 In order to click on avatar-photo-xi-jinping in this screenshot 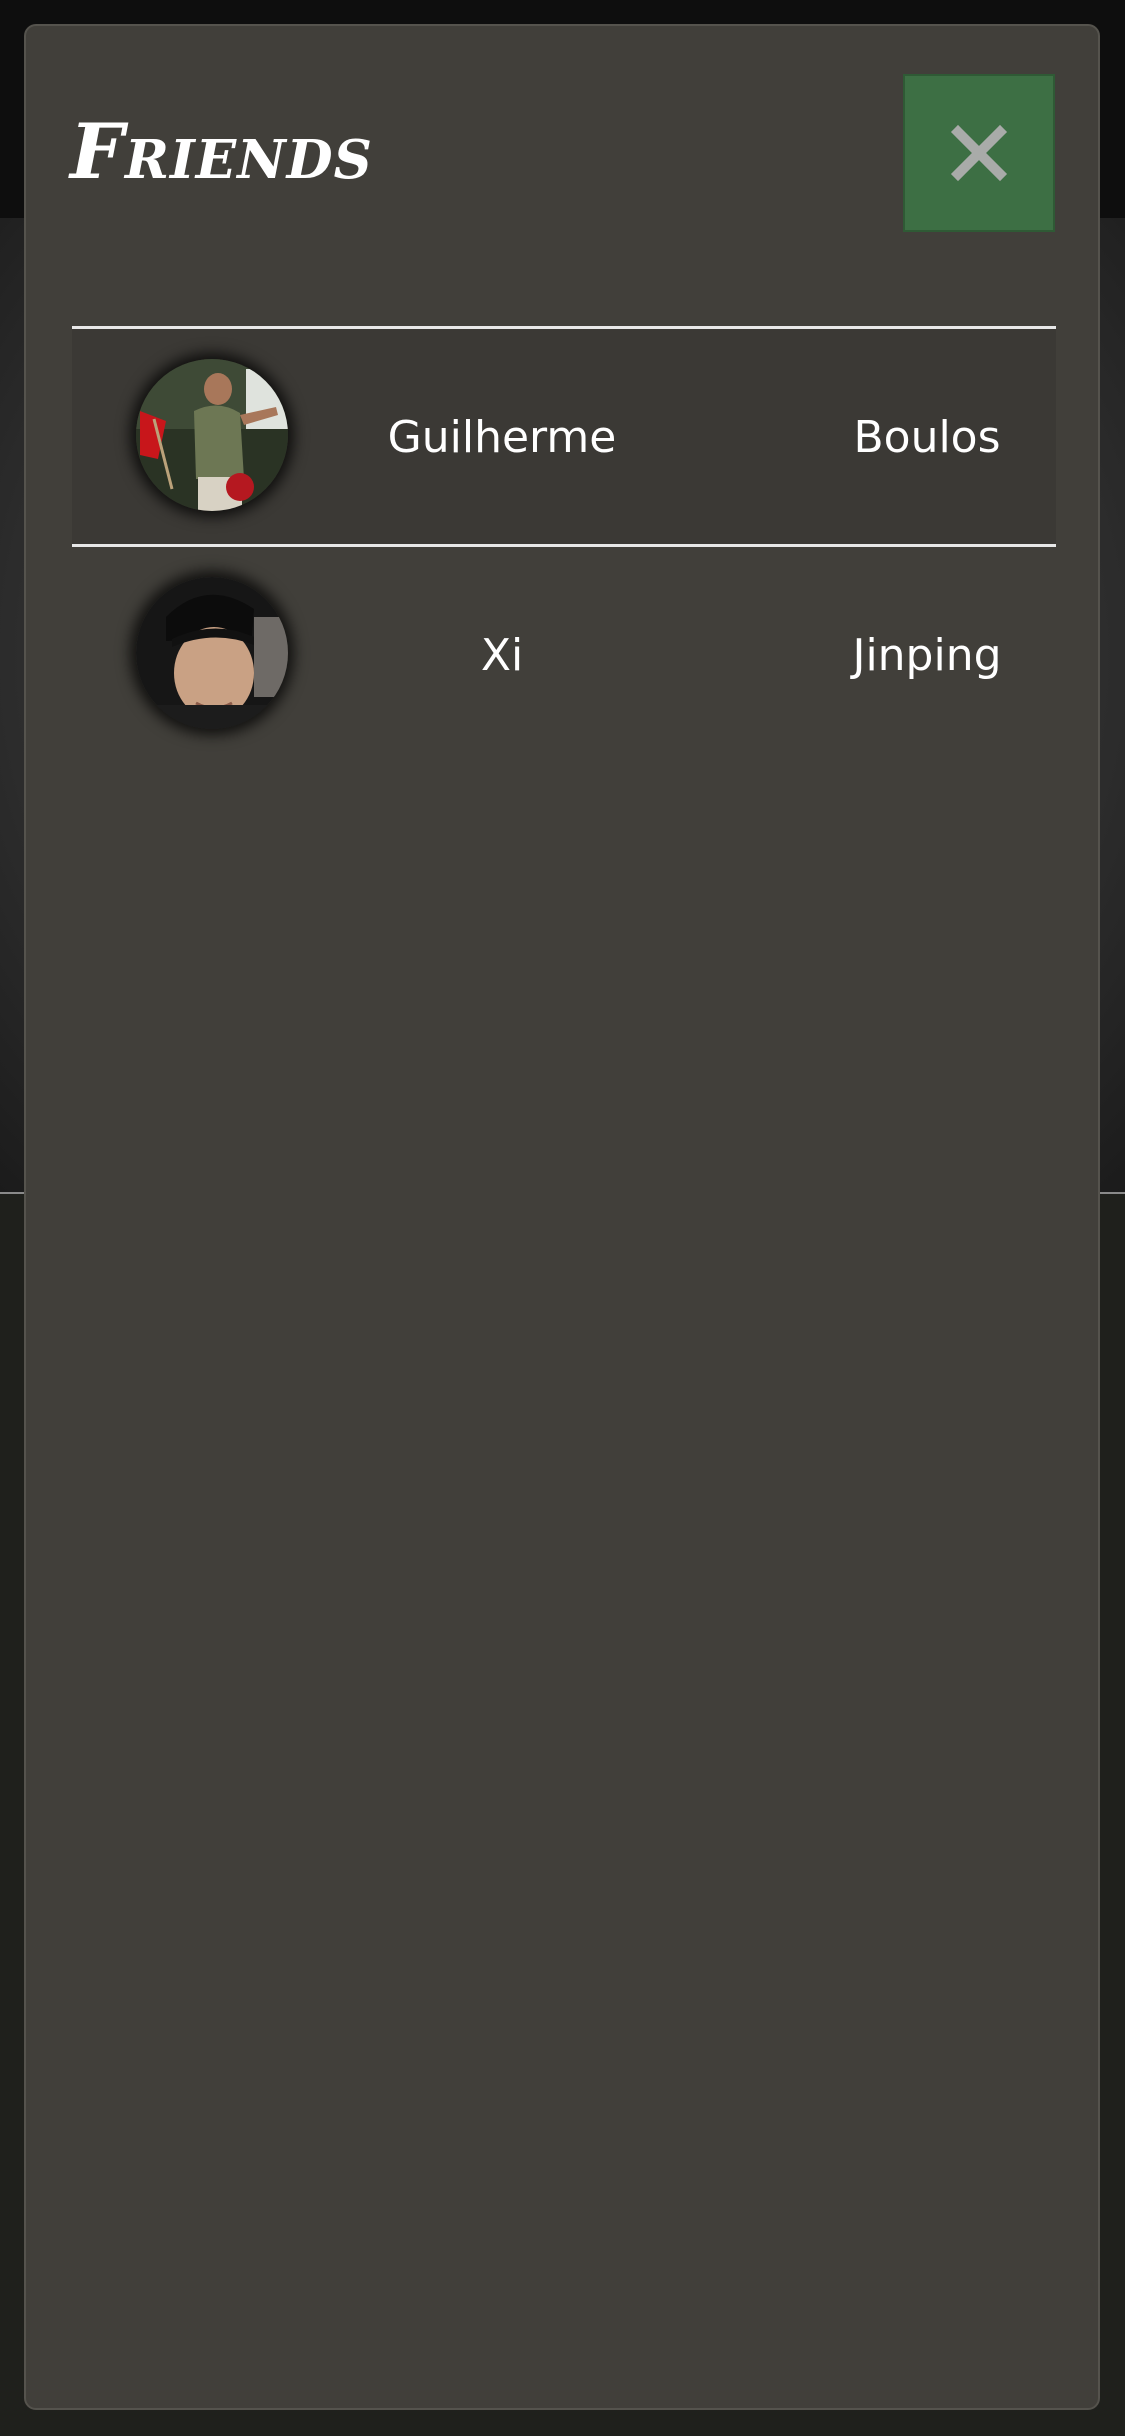, I will do `click(212, 653)`.